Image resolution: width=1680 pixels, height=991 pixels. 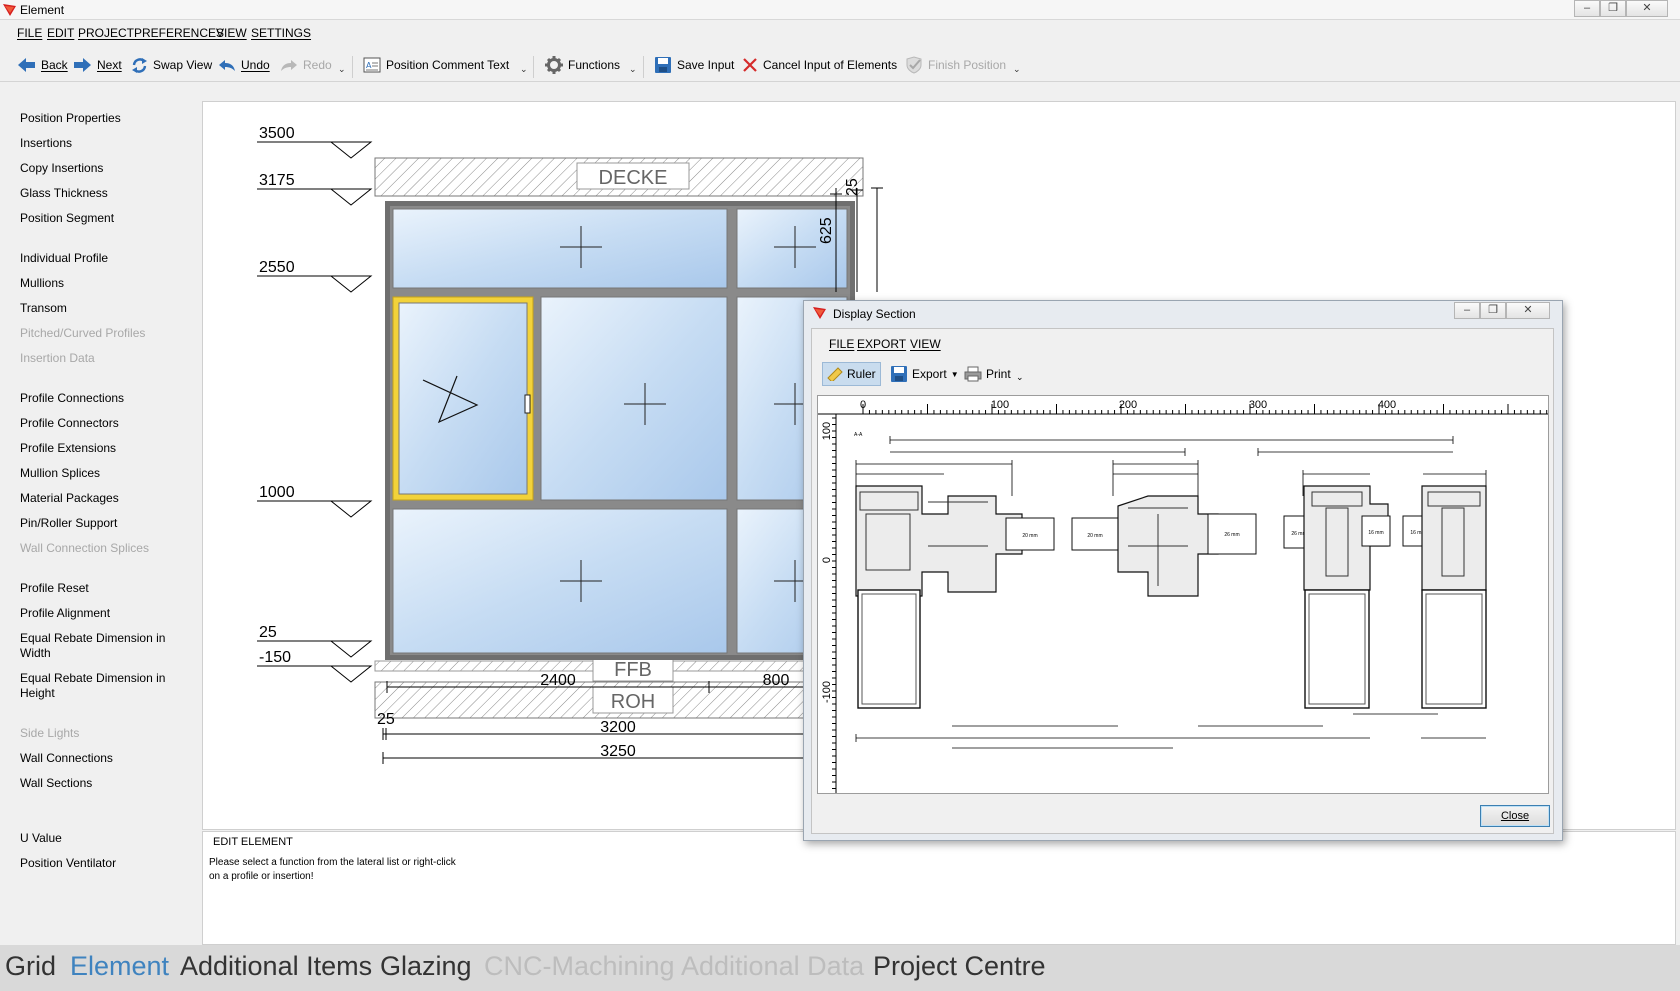 I want to click on undo-label: Undo, so click(x=255, y=65).